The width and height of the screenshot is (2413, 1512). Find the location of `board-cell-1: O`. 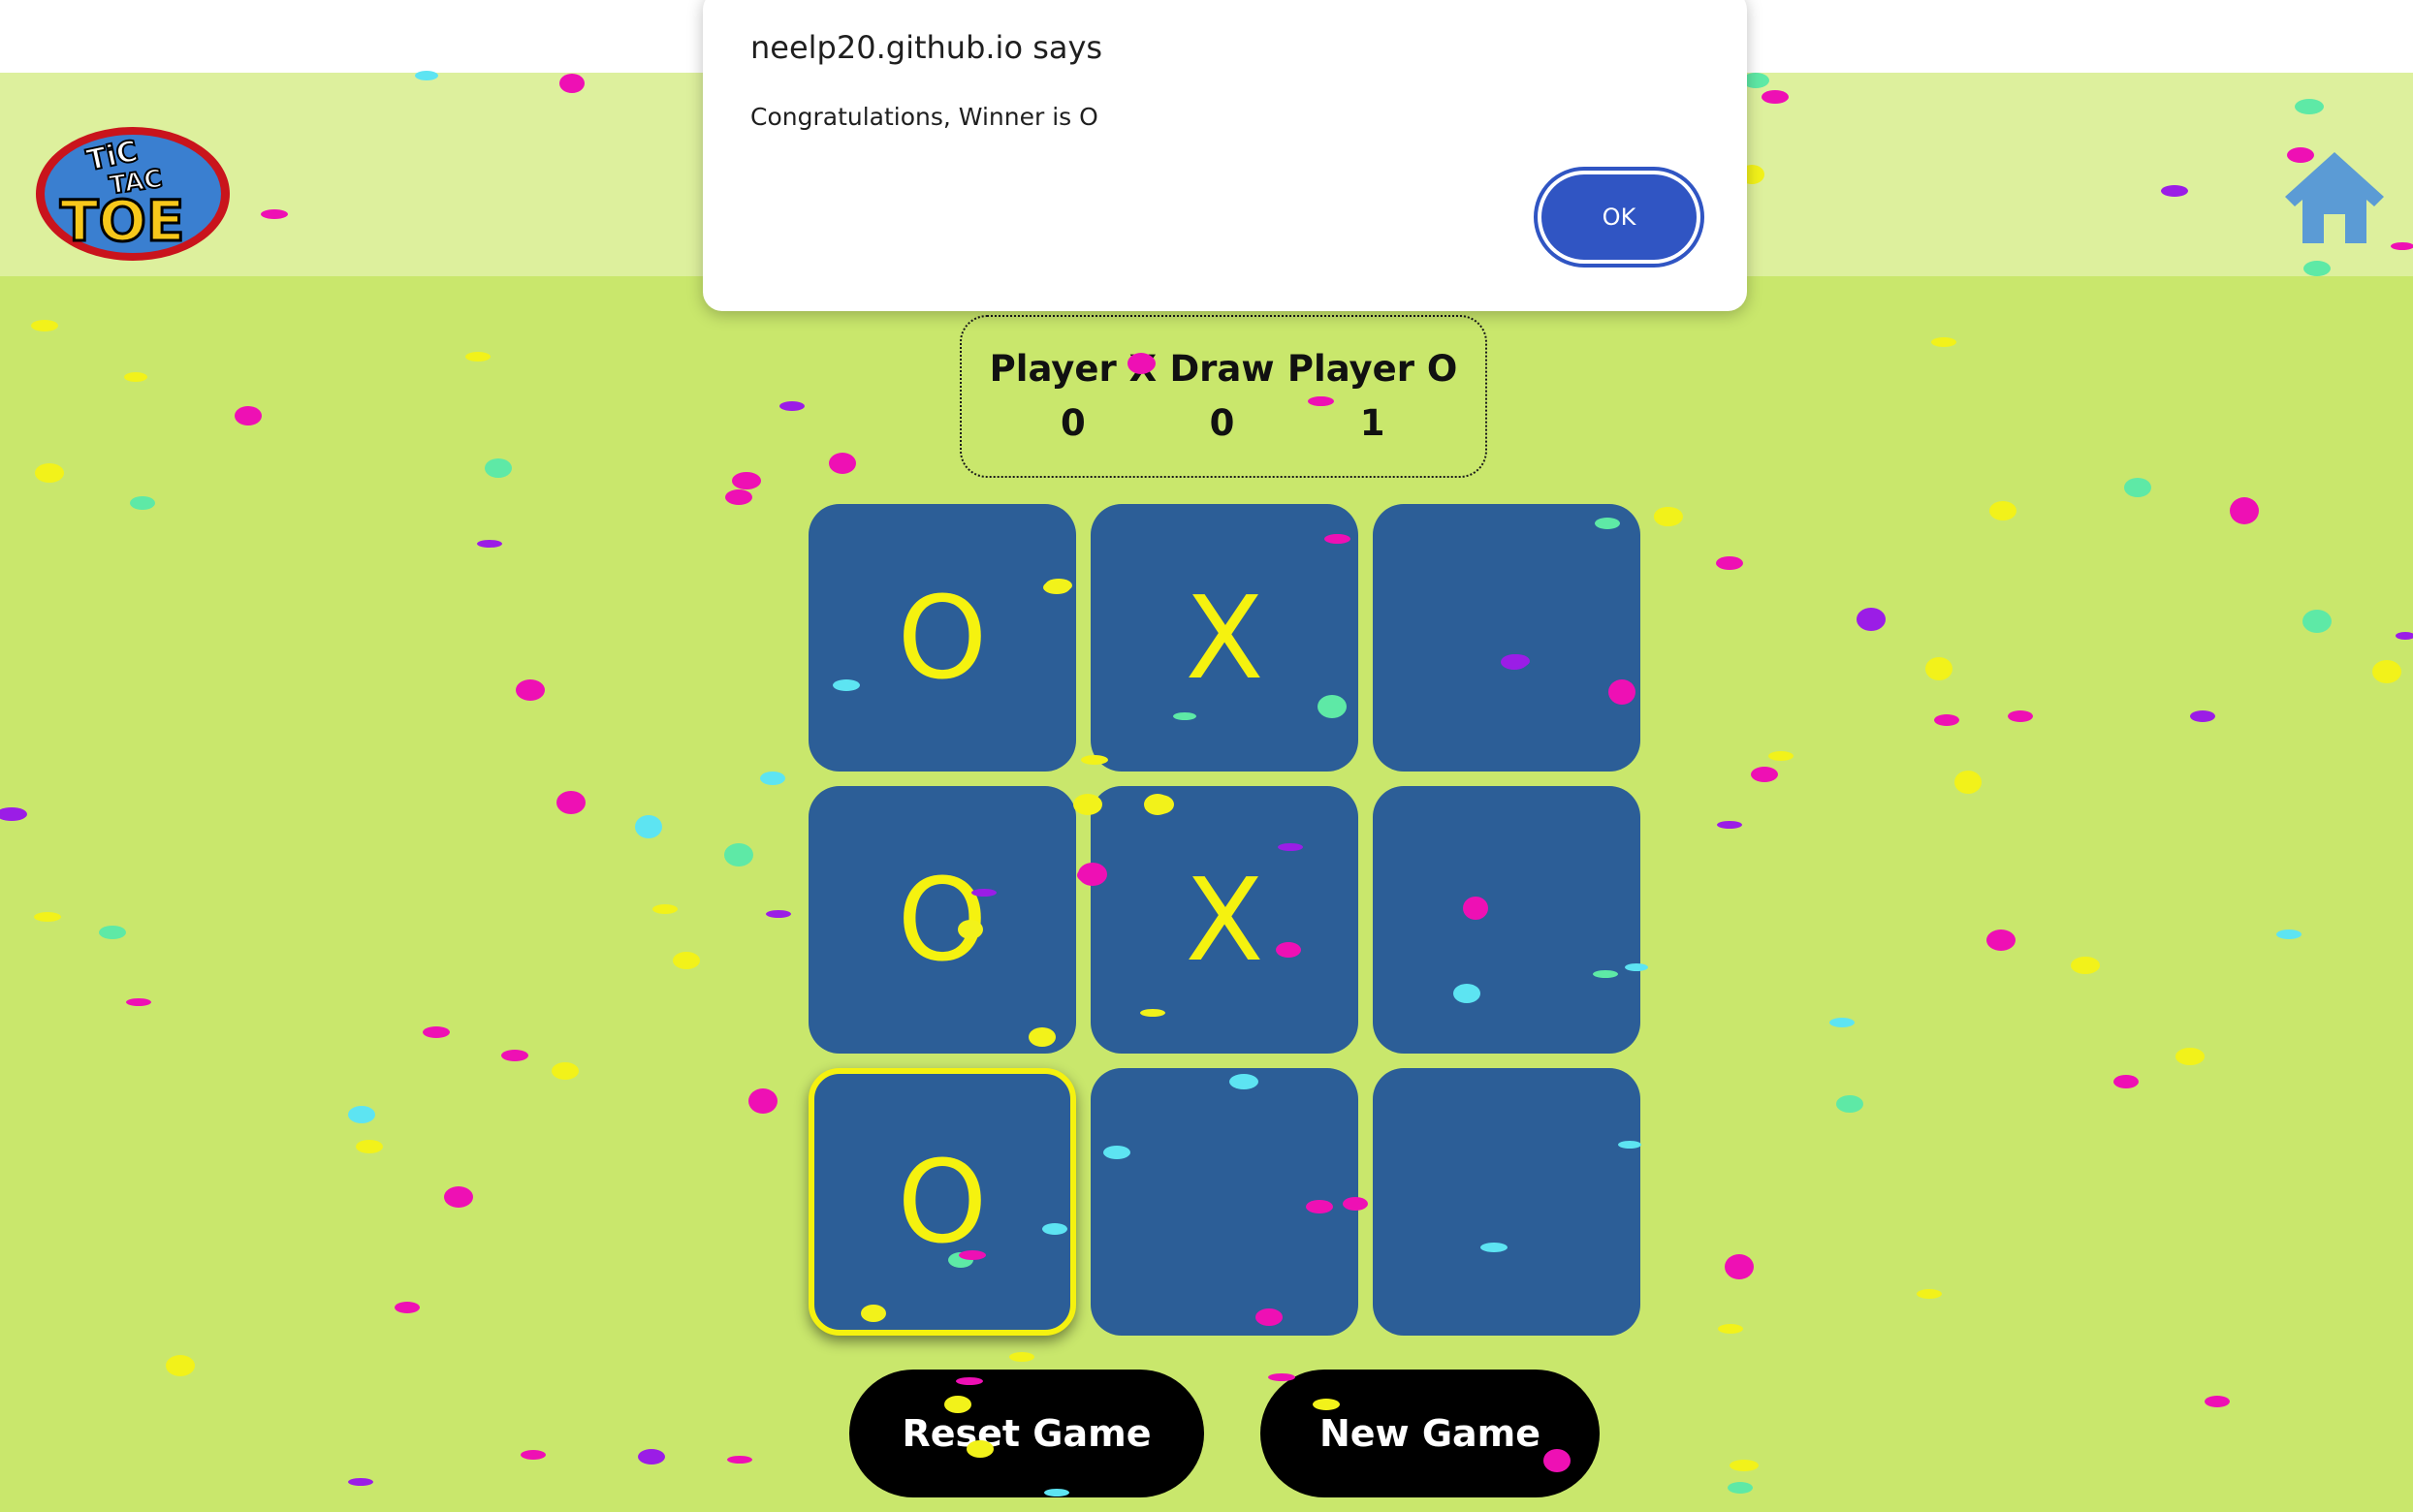

board-cell-1: O is located at coordinates (942, 638).